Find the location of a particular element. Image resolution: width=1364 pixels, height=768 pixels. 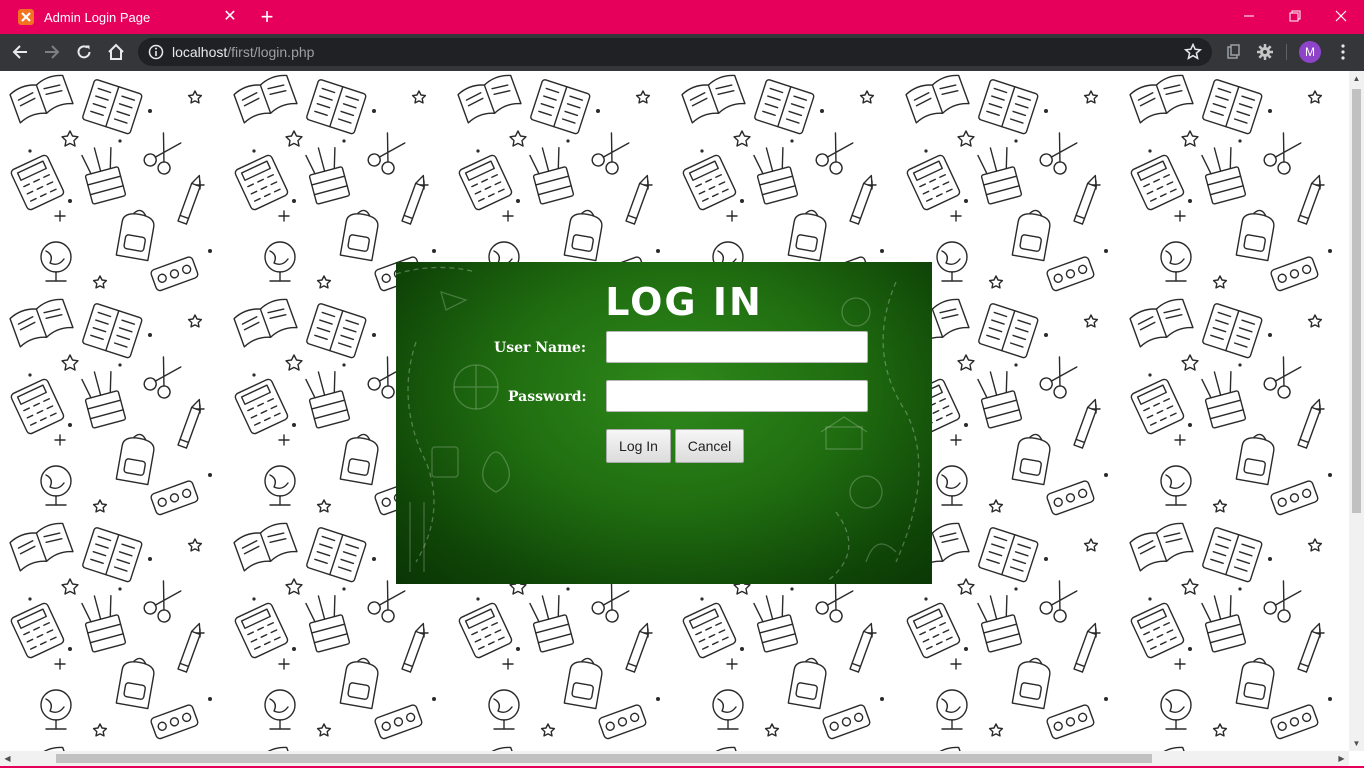

tab-title: Admin Login Page is located at coordinates (97, 17).